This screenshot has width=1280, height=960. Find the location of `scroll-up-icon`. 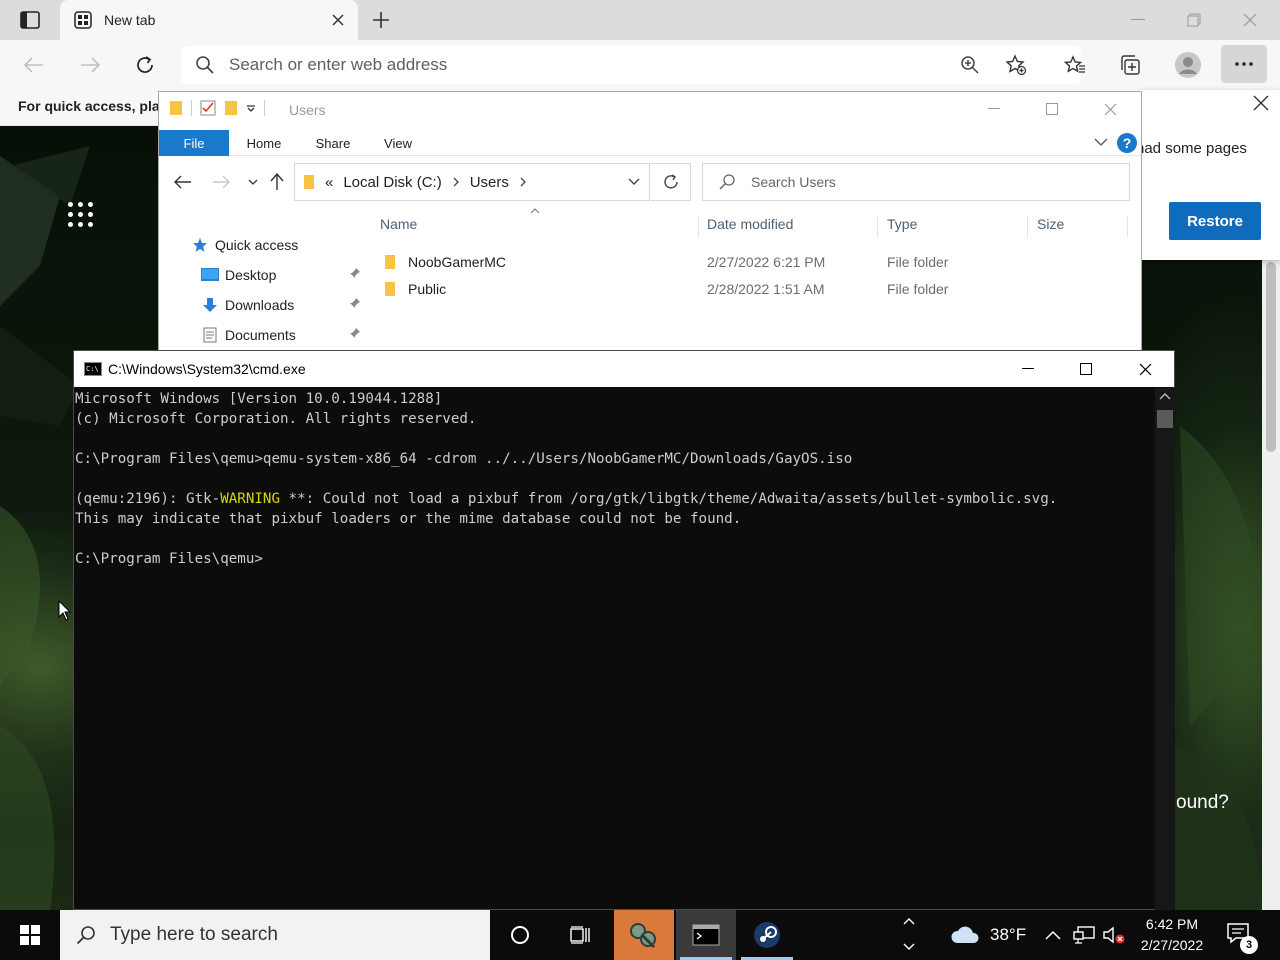

scroll-up-icon is located at coordinates (1165, 396).